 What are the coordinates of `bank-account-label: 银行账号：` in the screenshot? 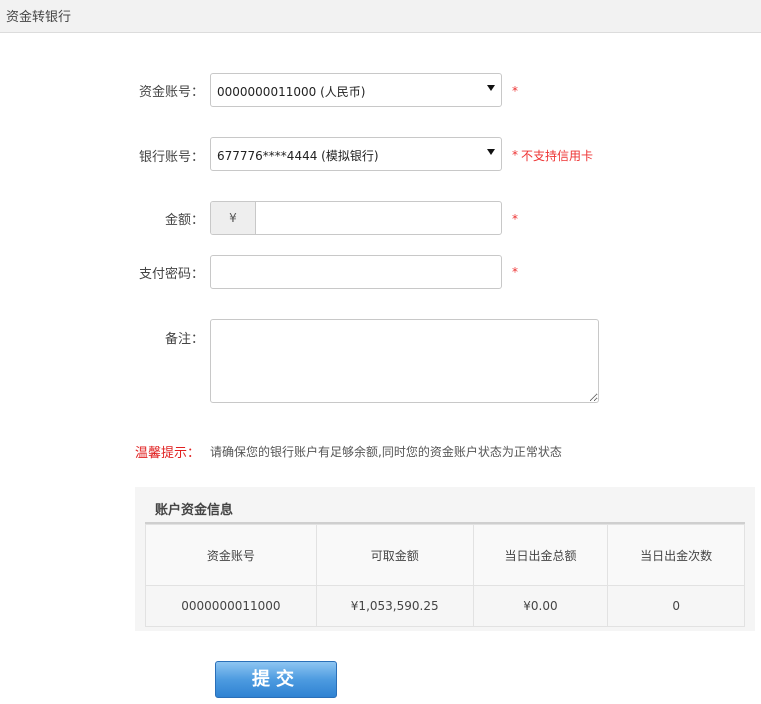 It's located at (171, 157).